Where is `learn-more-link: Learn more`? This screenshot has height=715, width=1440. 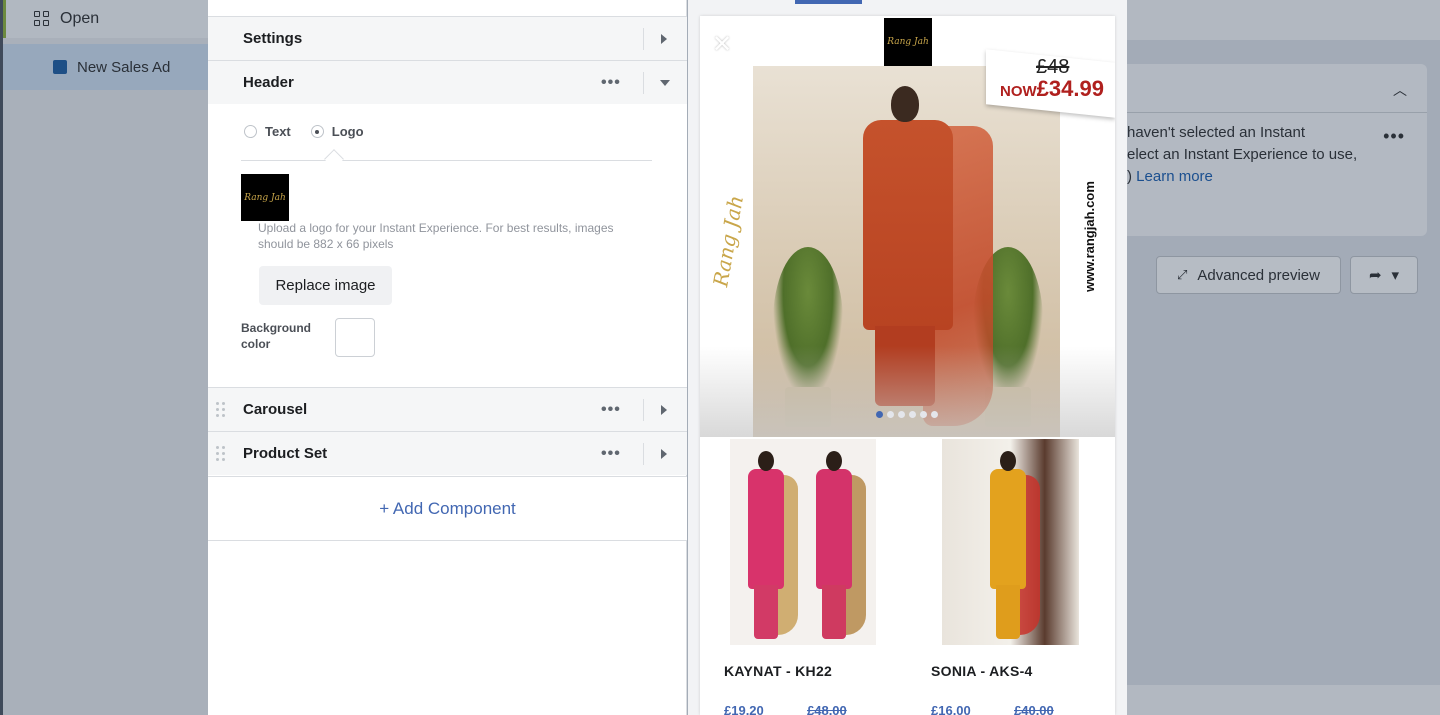
learn-more-link: Learn more is located at coordinates (1174, 176).